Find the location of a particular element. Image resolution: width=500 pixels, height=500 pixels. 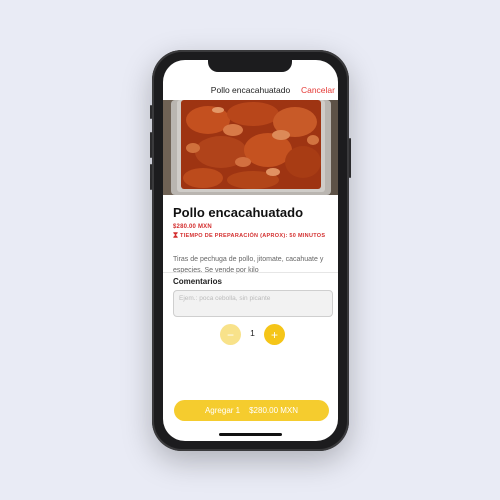

hourglass-icon is located at coordinates (175, 236).